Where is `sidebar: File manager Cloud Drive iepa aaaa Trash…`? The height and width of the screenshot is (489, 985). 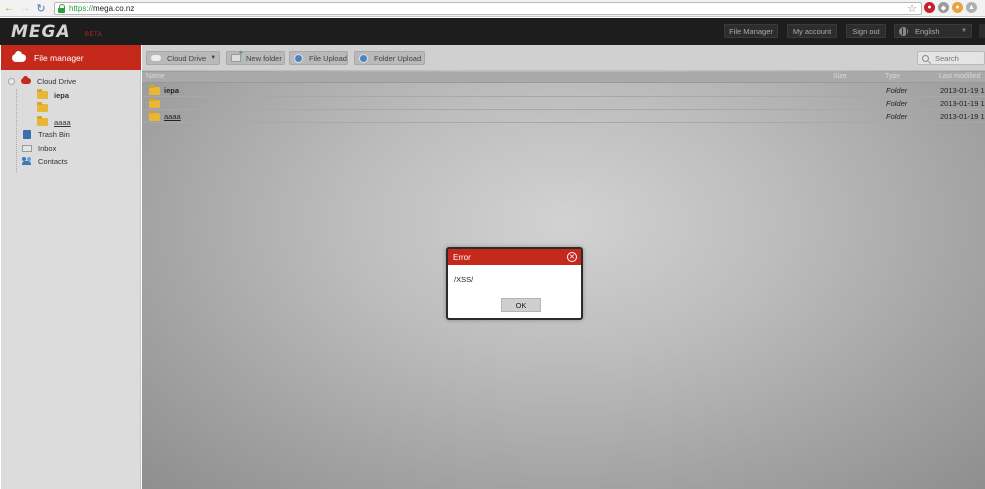
sidebar: File manager Cloud Drive iepa aaaa Trash… is located at coordinates (71, 267).